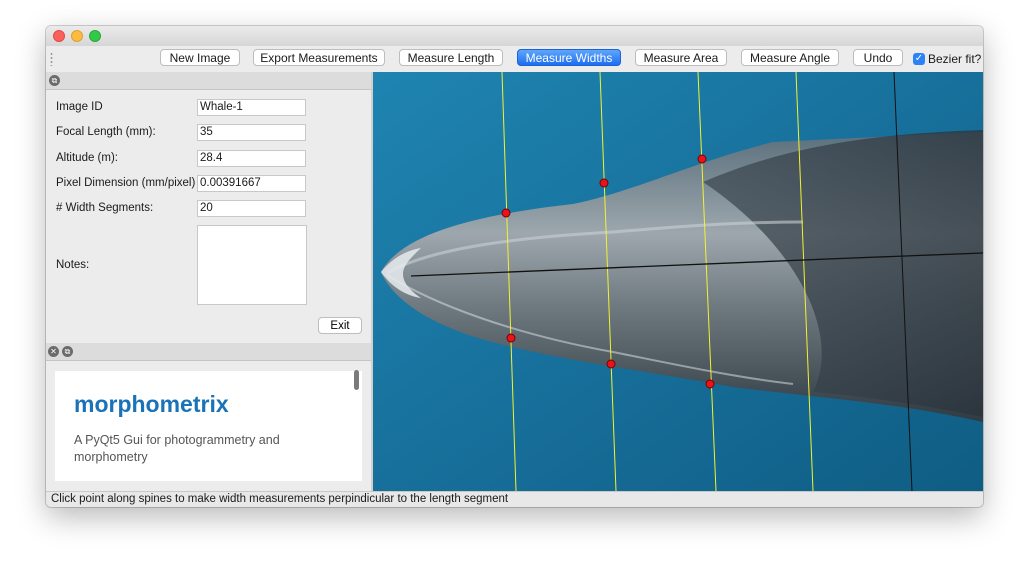  I want to click on toolbar-grip-handle, so click(51, 59).